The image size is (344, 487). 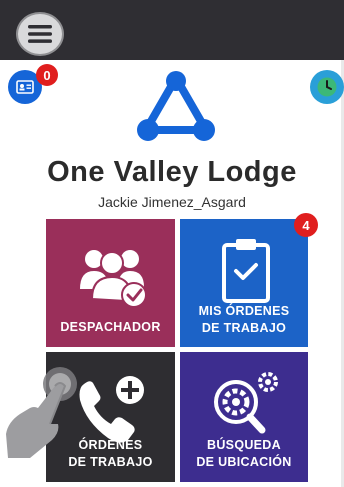 I want to click on id-card-icon, so click(x=25, y=87).